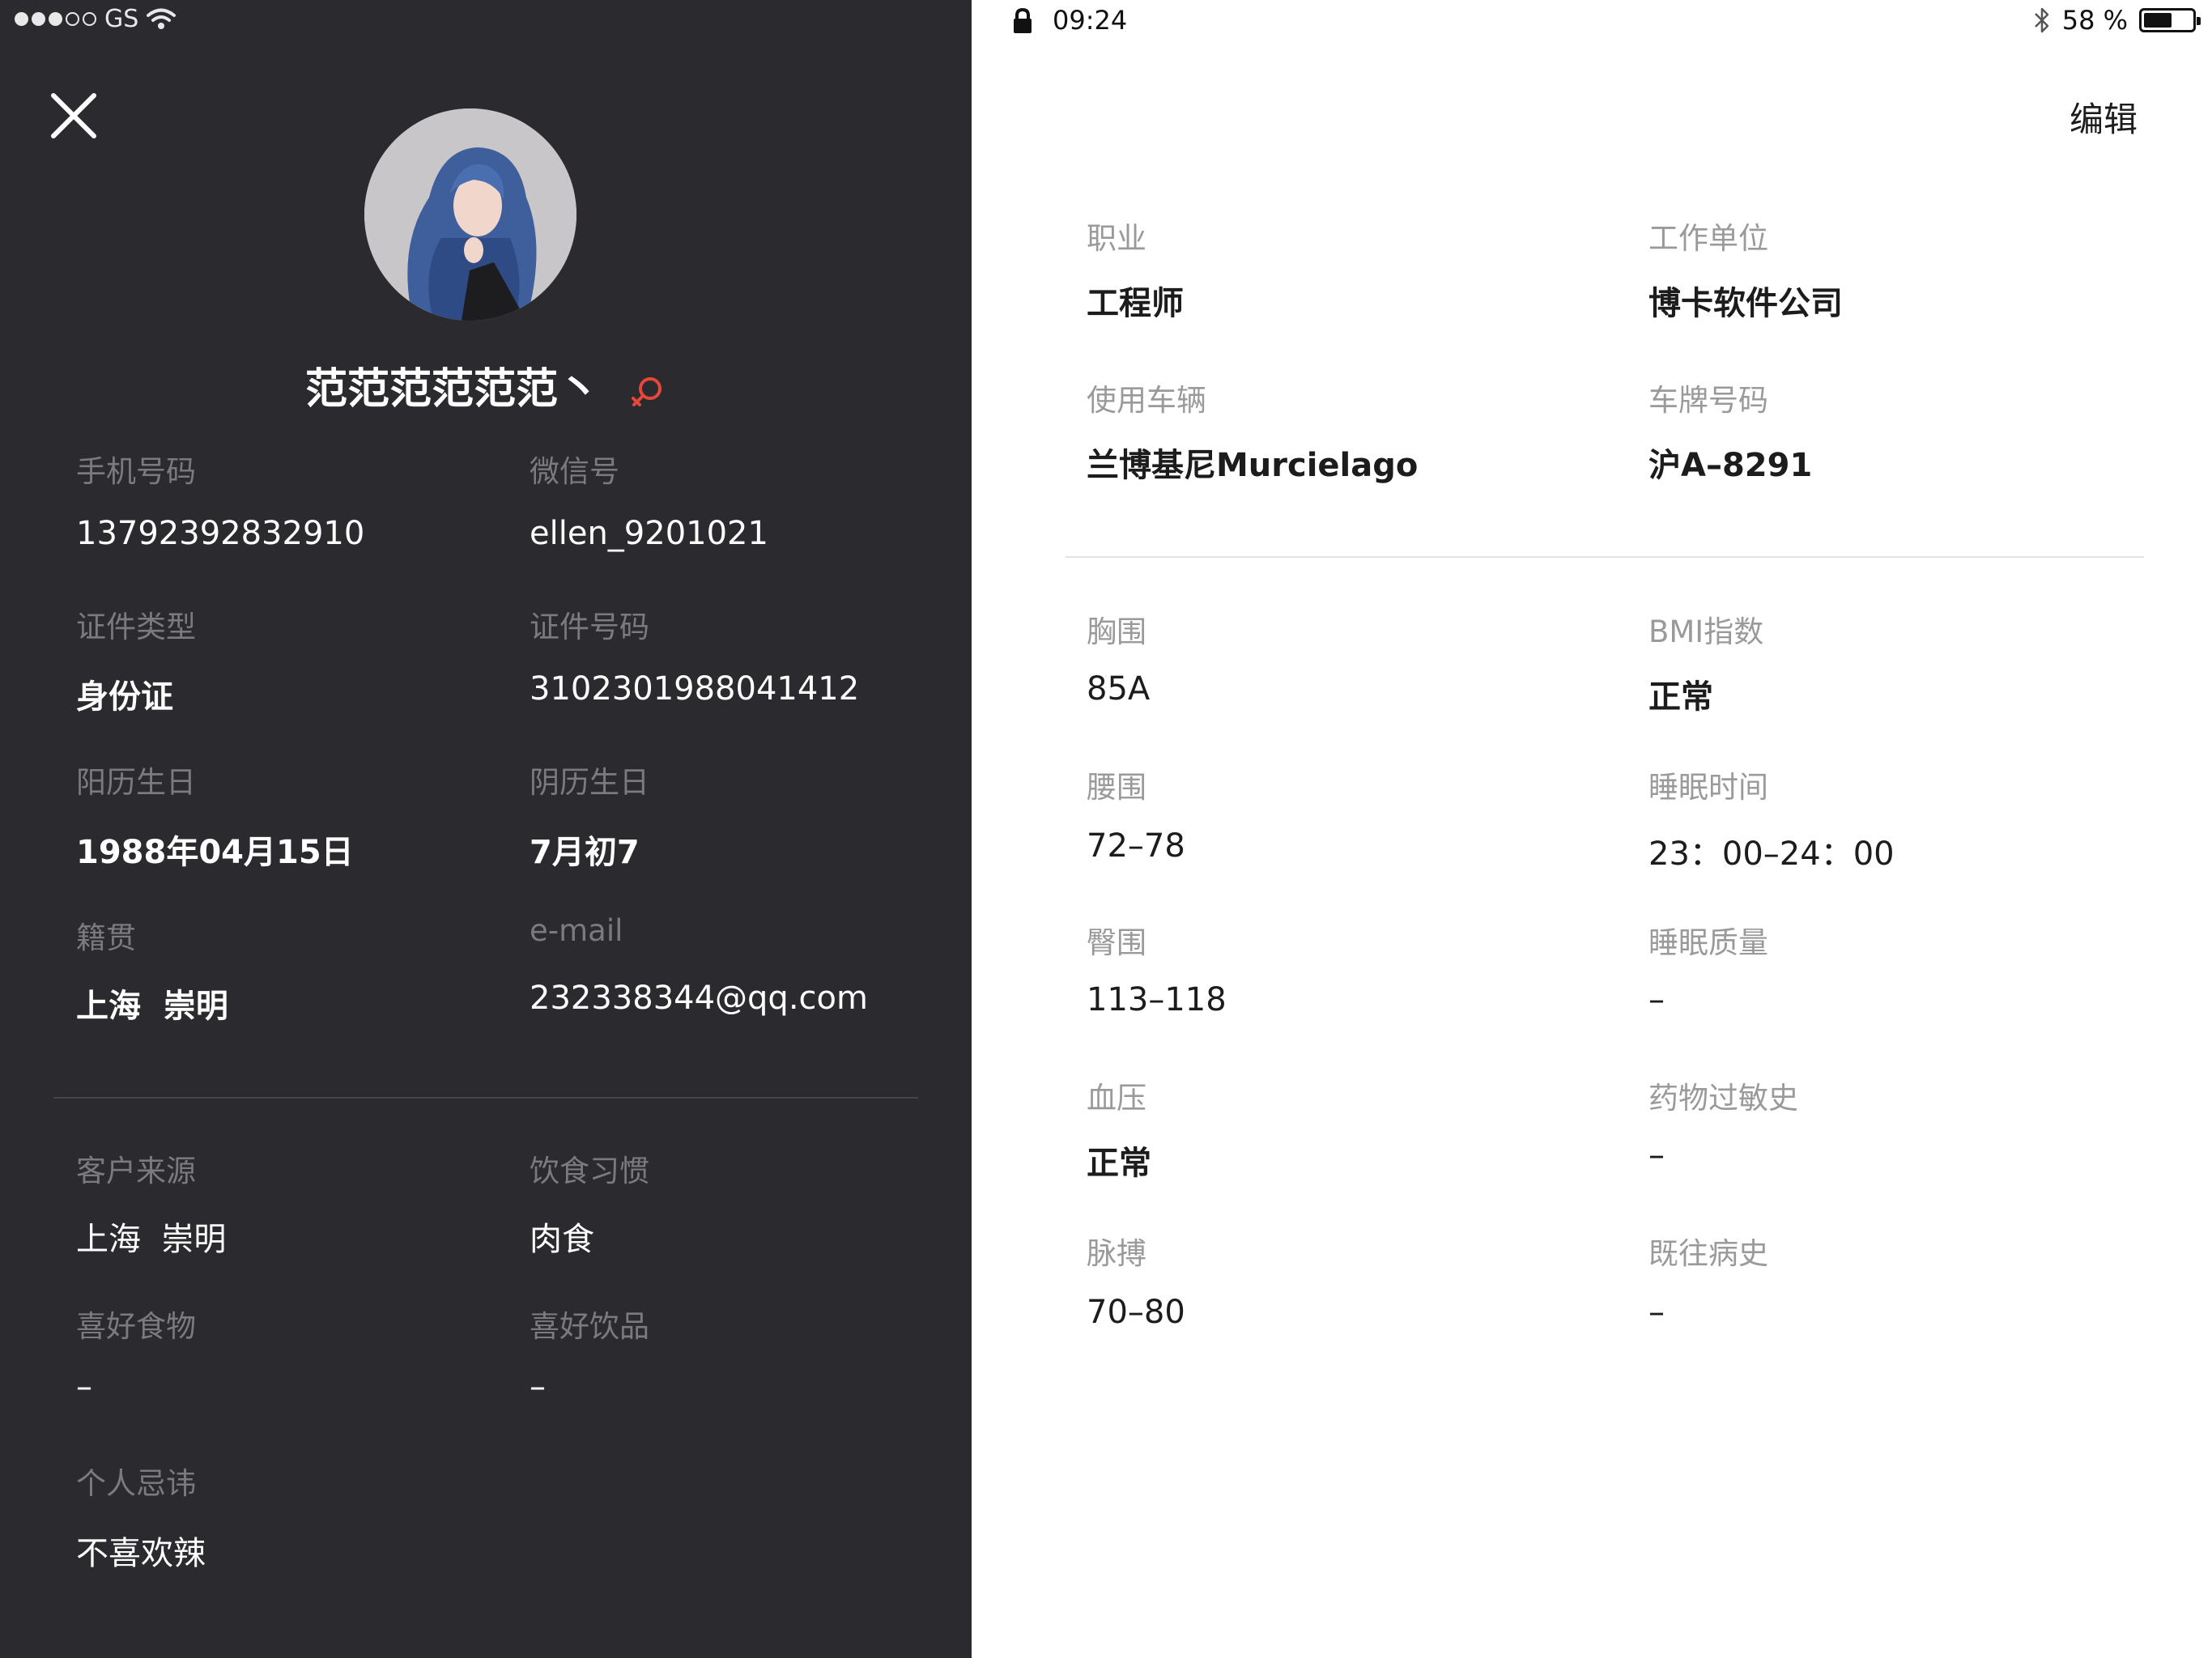 The height and width of the screenshot is (1658, 2212). I want to click on sleep-quality-label: 睡眠质量, so click(1708, 942).